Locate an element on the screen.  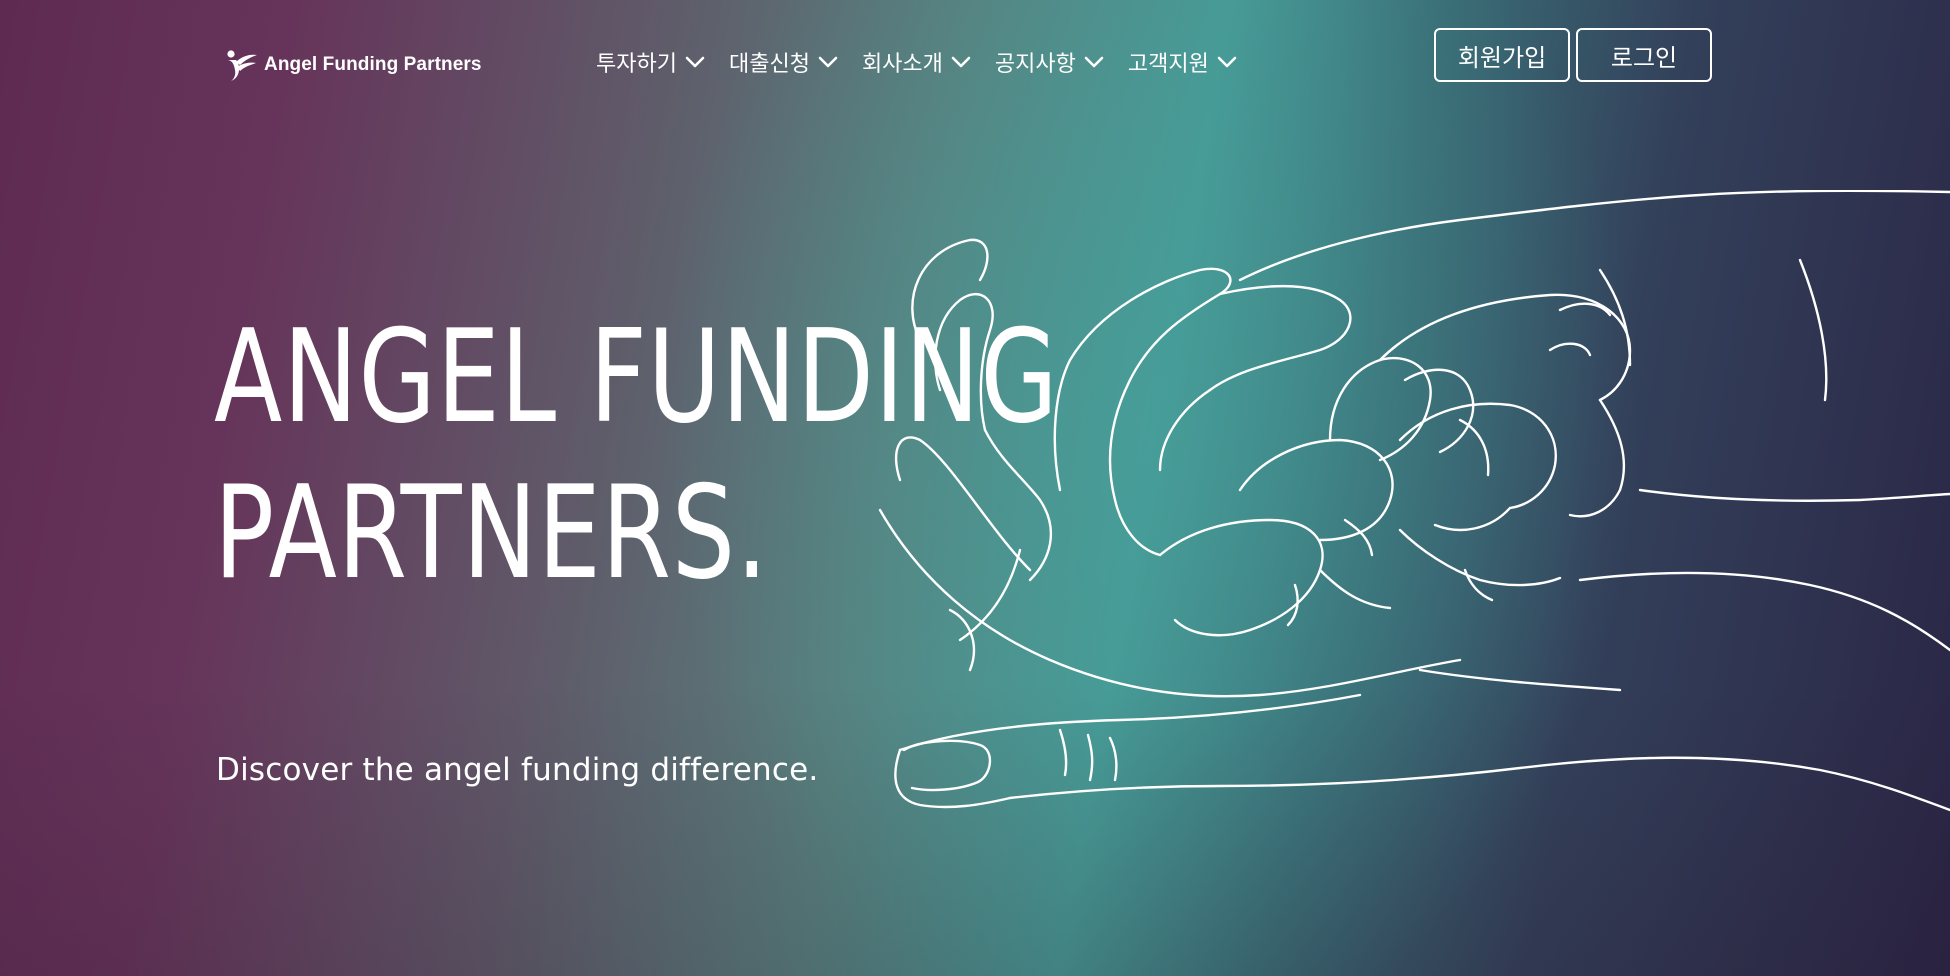
hero-headline-line1: ANGEL FUNDING is located at coordinates (636, 377).